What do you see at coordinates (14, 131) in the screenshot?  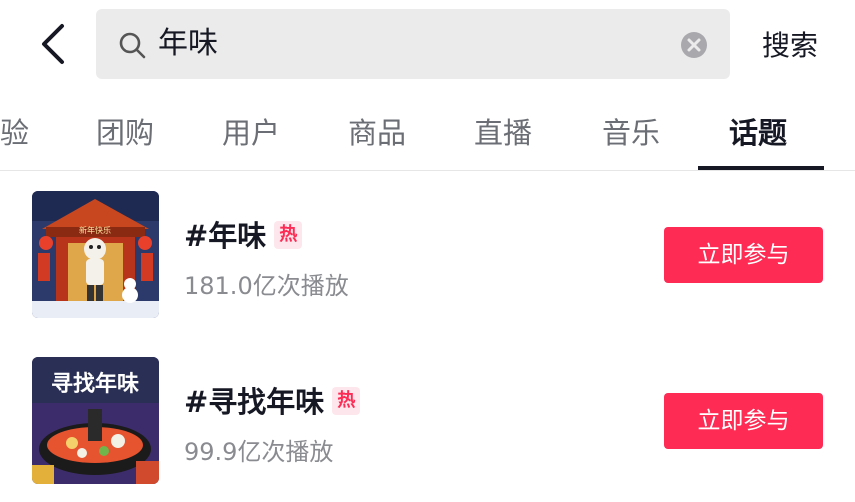 I see `tab-experience: 验` at bounding box center [14, 131].